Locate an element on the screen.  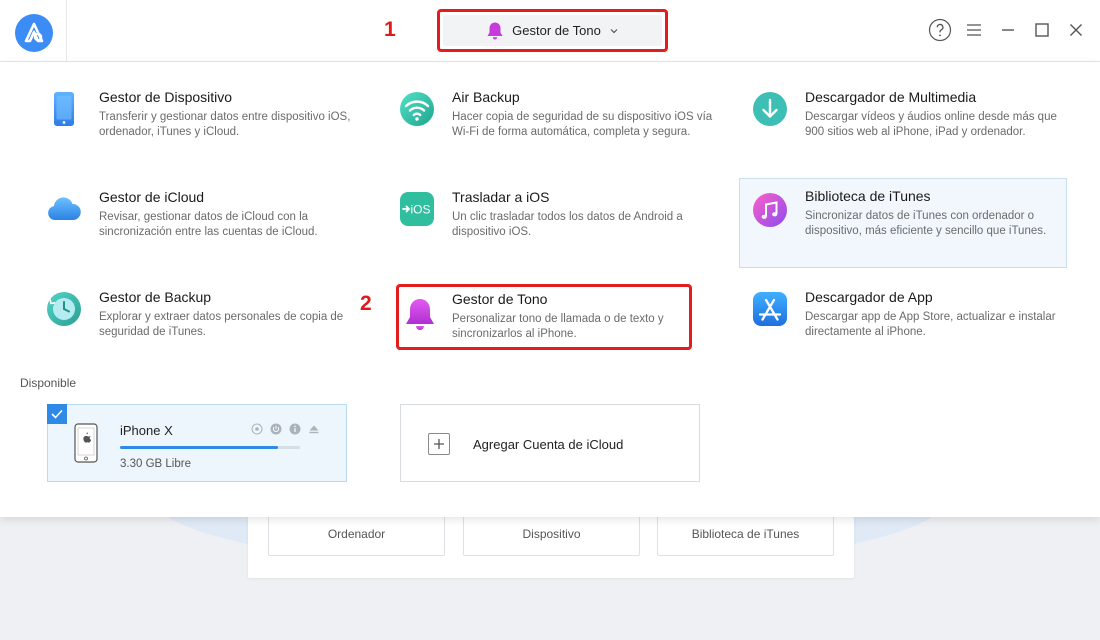
mode-selector-dropdown: Gestor de Tono is located at coordinates (552, 30).